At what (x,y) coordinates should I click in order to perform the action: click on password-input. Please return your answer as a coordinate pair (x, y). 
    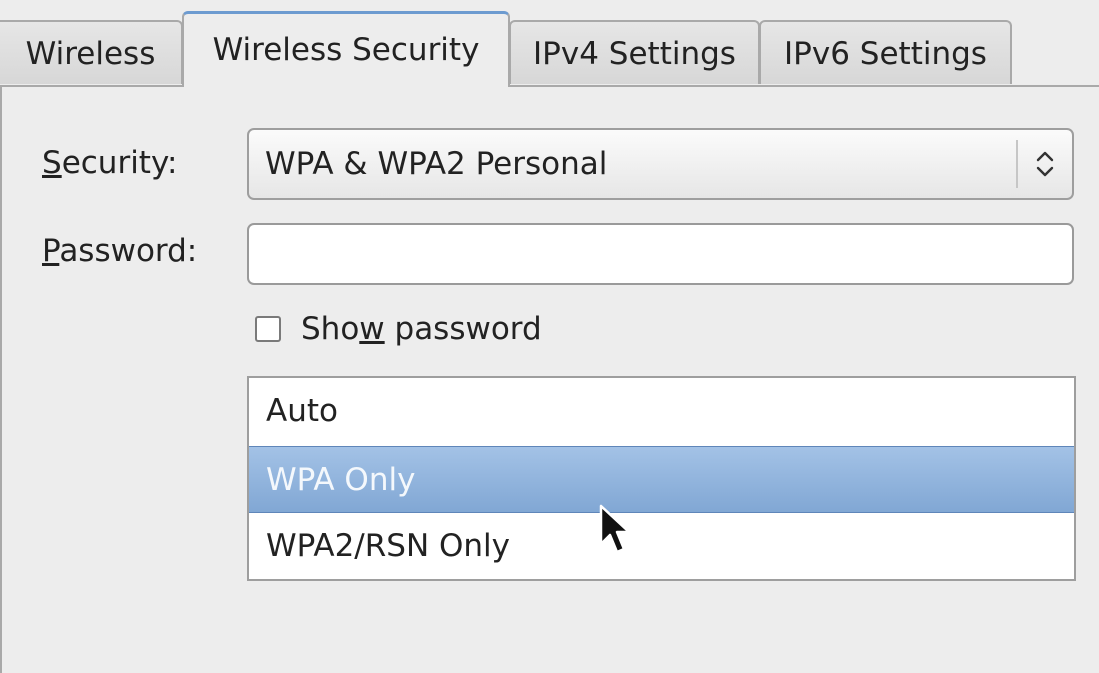
    Looking at the image, I should click on (660, 254).